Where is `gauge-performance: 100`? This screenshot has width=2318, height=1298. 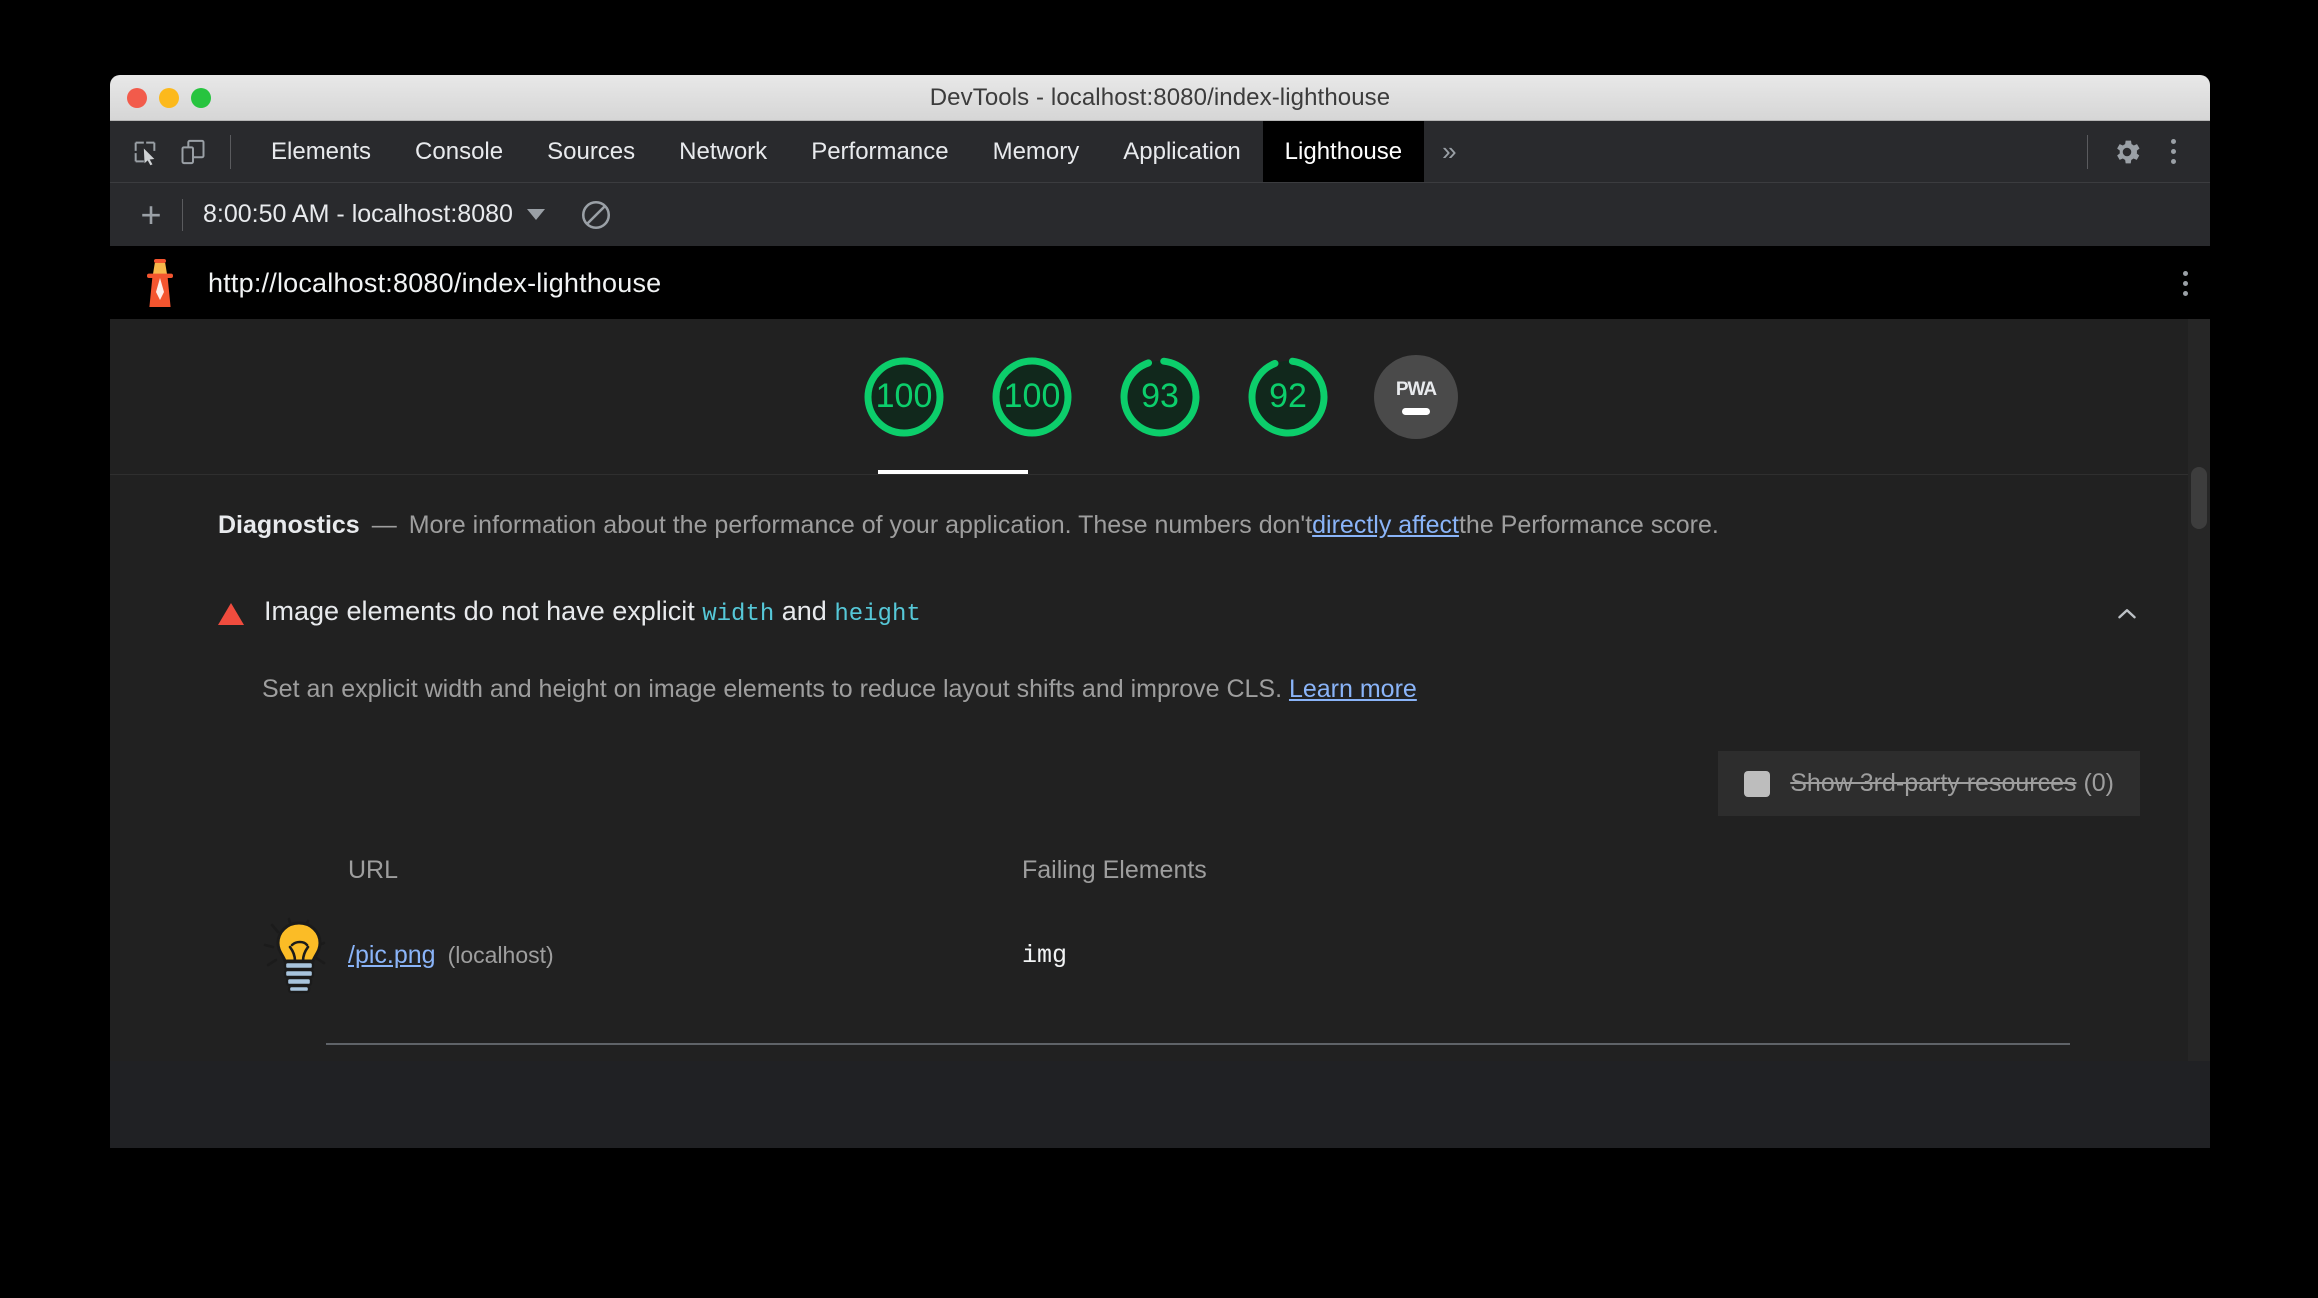
gauge-performance: 100 is located at coordinates (904, 397).